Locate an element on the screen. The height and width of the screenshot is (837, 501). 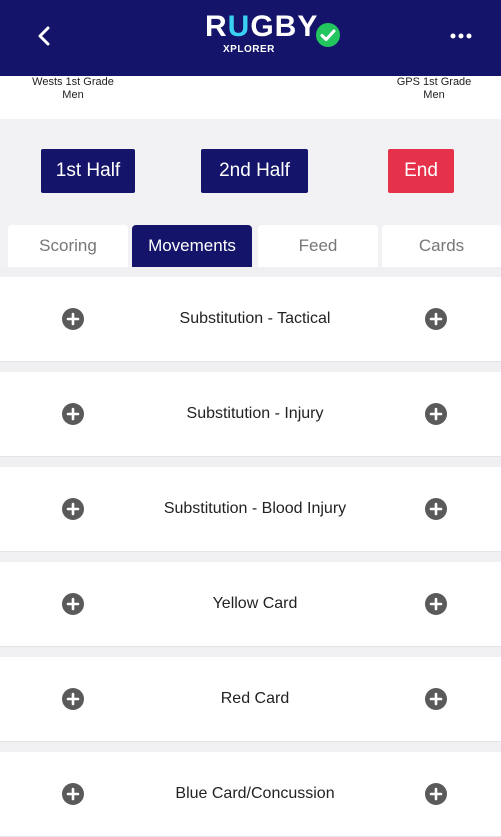
tab-bar: Scoring Movements Feed Cards is located at coordinates (250, 244).